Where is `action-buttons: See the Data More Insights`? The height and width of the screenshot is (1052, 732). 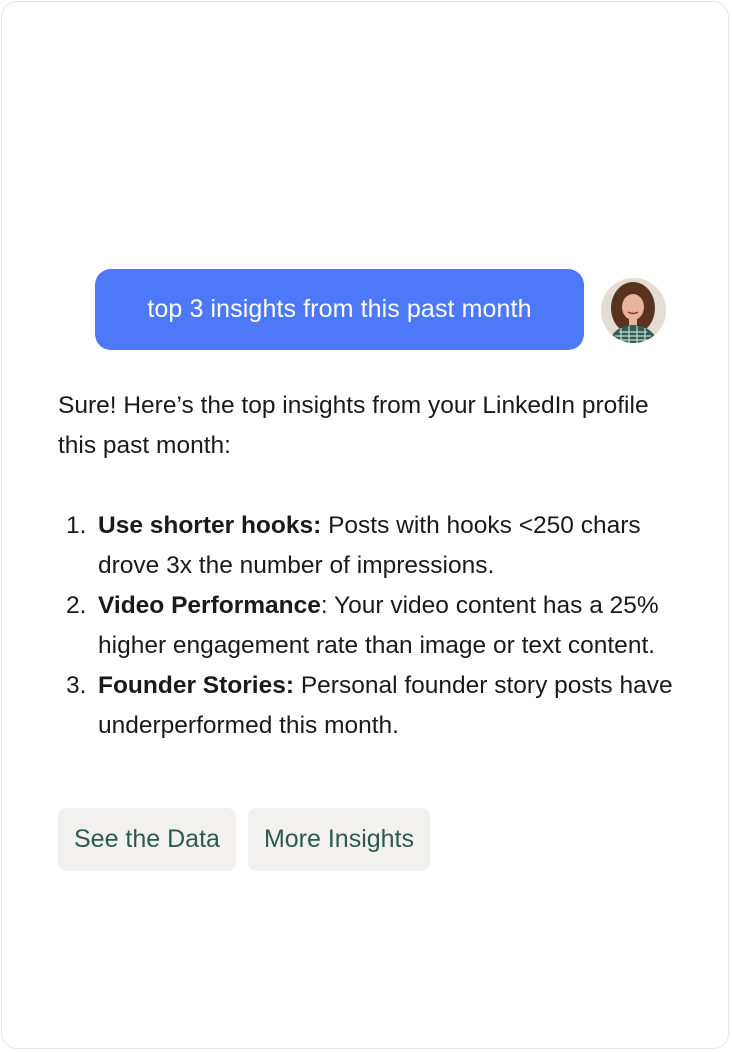
action-buttons: See the Data More Insights is located at coordinates (244, 839).